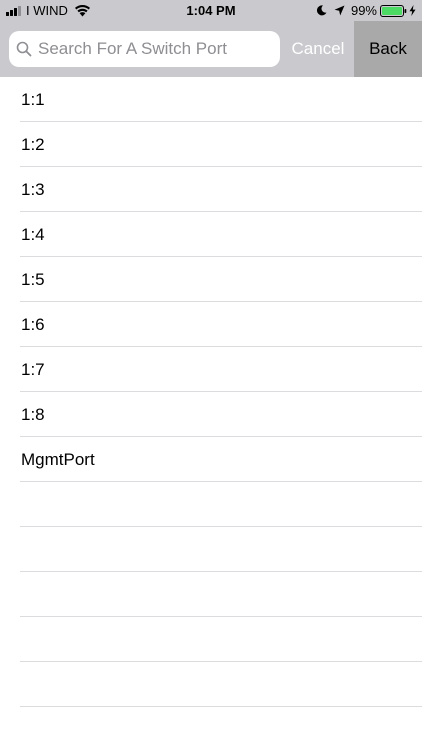 The image size is (422, 750). Describe the element at coordinates (211, 234) in the screenshot. I see `port-row-1-4: 1:4` at that location.